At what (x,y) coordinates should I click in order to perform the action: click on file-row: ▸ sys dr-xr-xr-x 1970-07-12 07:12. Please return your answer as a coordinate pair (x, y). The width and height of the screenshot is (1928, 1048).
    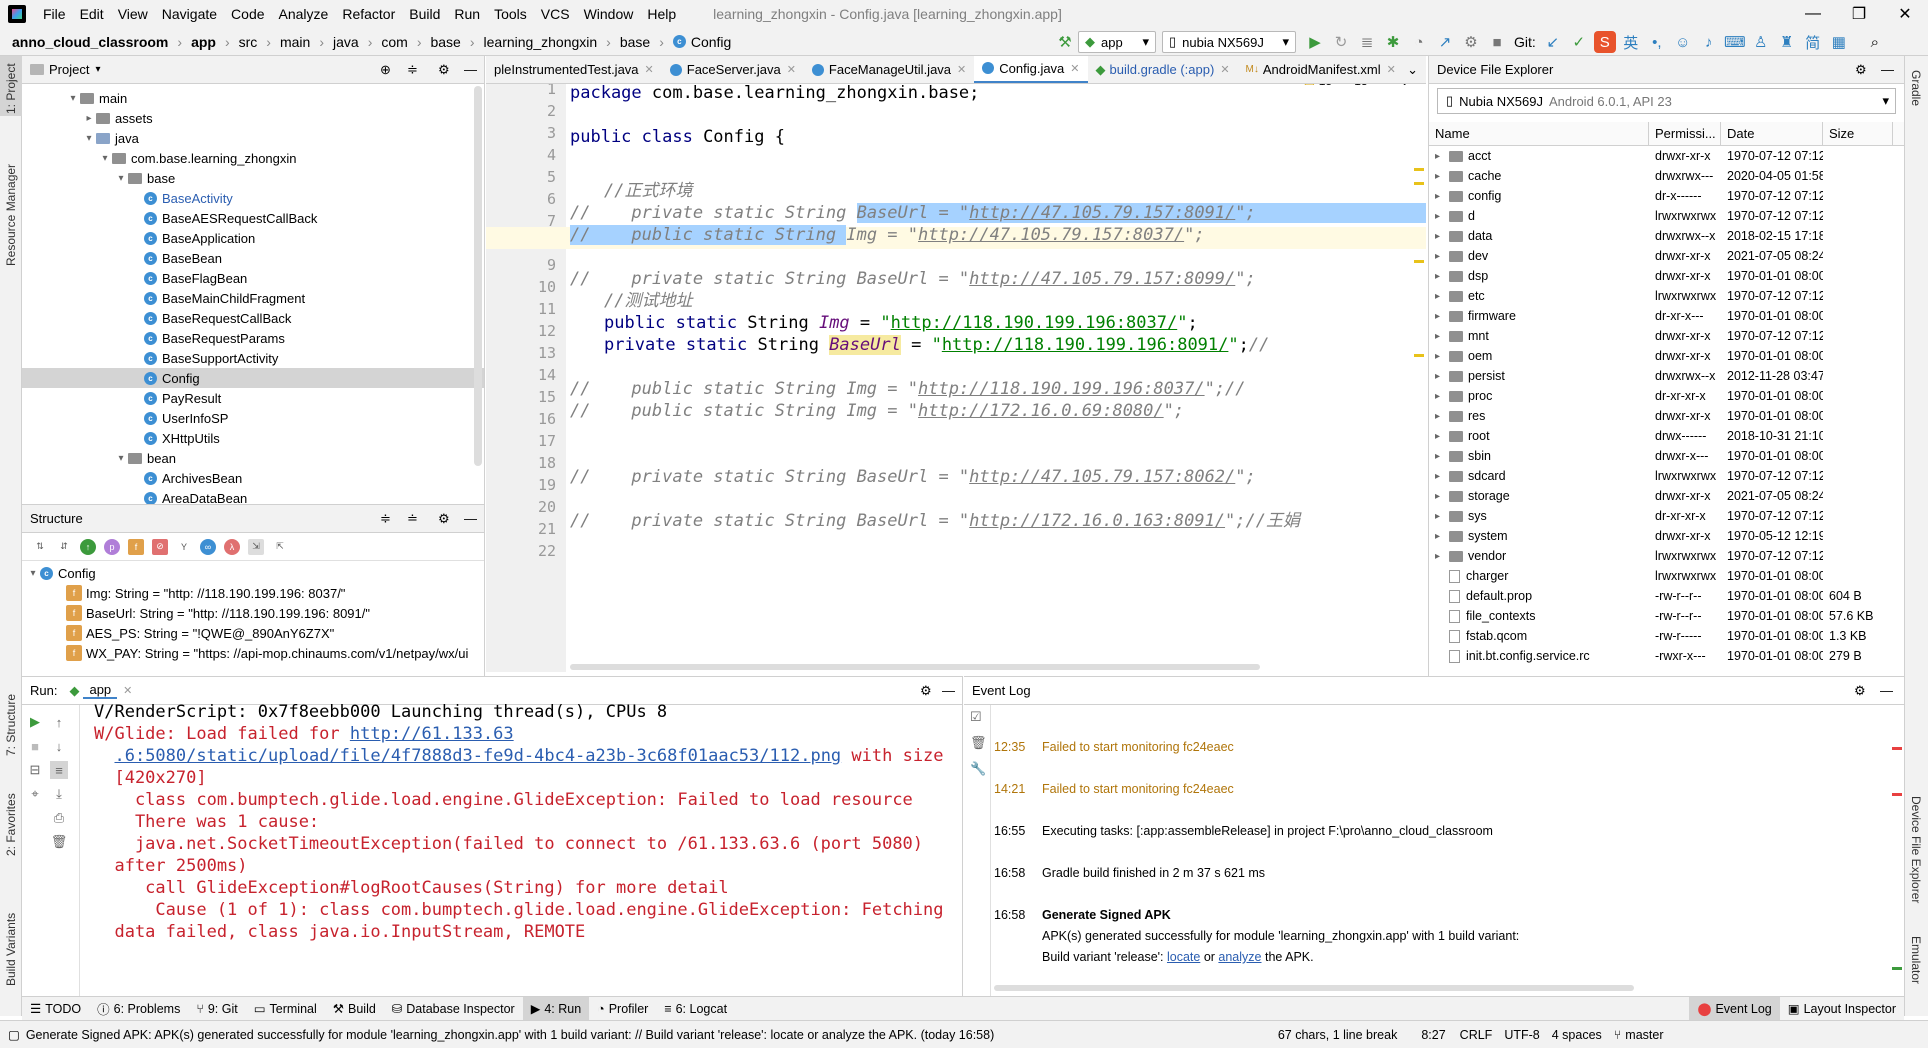
    Looking at the image, I should click on (1666, 516).